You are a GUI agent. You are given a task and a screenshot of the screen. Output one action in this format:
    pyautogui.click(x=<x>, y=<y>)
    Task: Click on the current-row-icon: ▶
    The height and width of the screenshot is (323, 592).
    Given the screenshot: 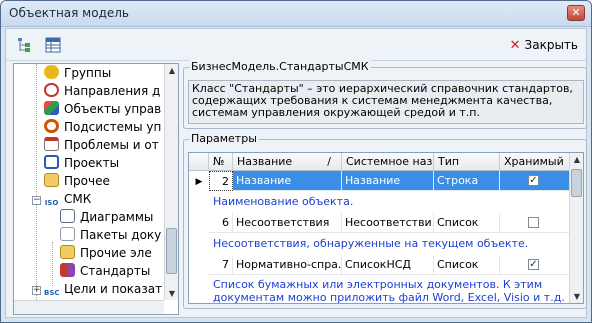 What is the action you would take?
    pyautogui.click(x=199, y=182)
    